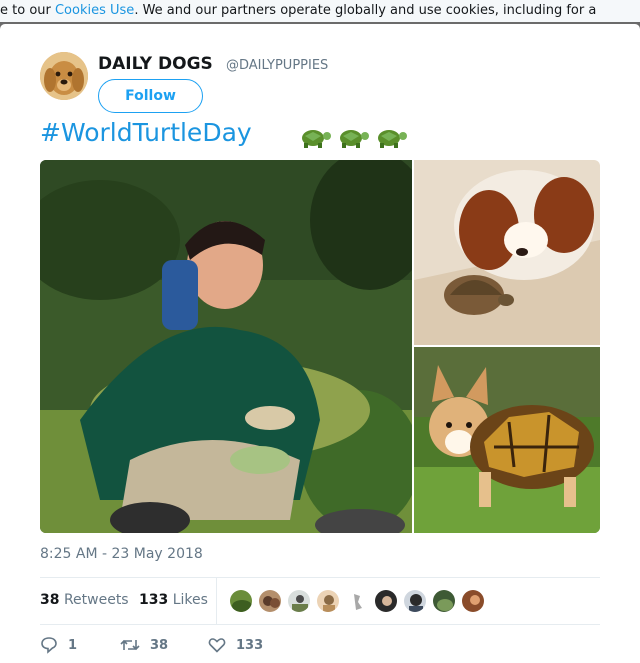 The height and width of the screenshot is (663, 640). What do you see at coordinates (216, 601) in the screenshot?
I see `stats-divider` at bounding box center [216, 601].